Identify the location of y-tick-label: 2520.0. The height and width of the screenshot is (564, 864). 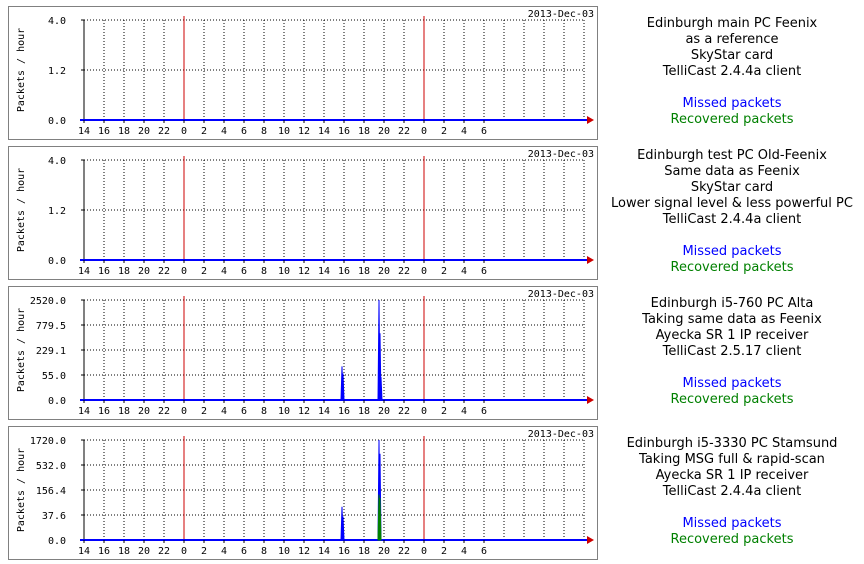
(48, 301).